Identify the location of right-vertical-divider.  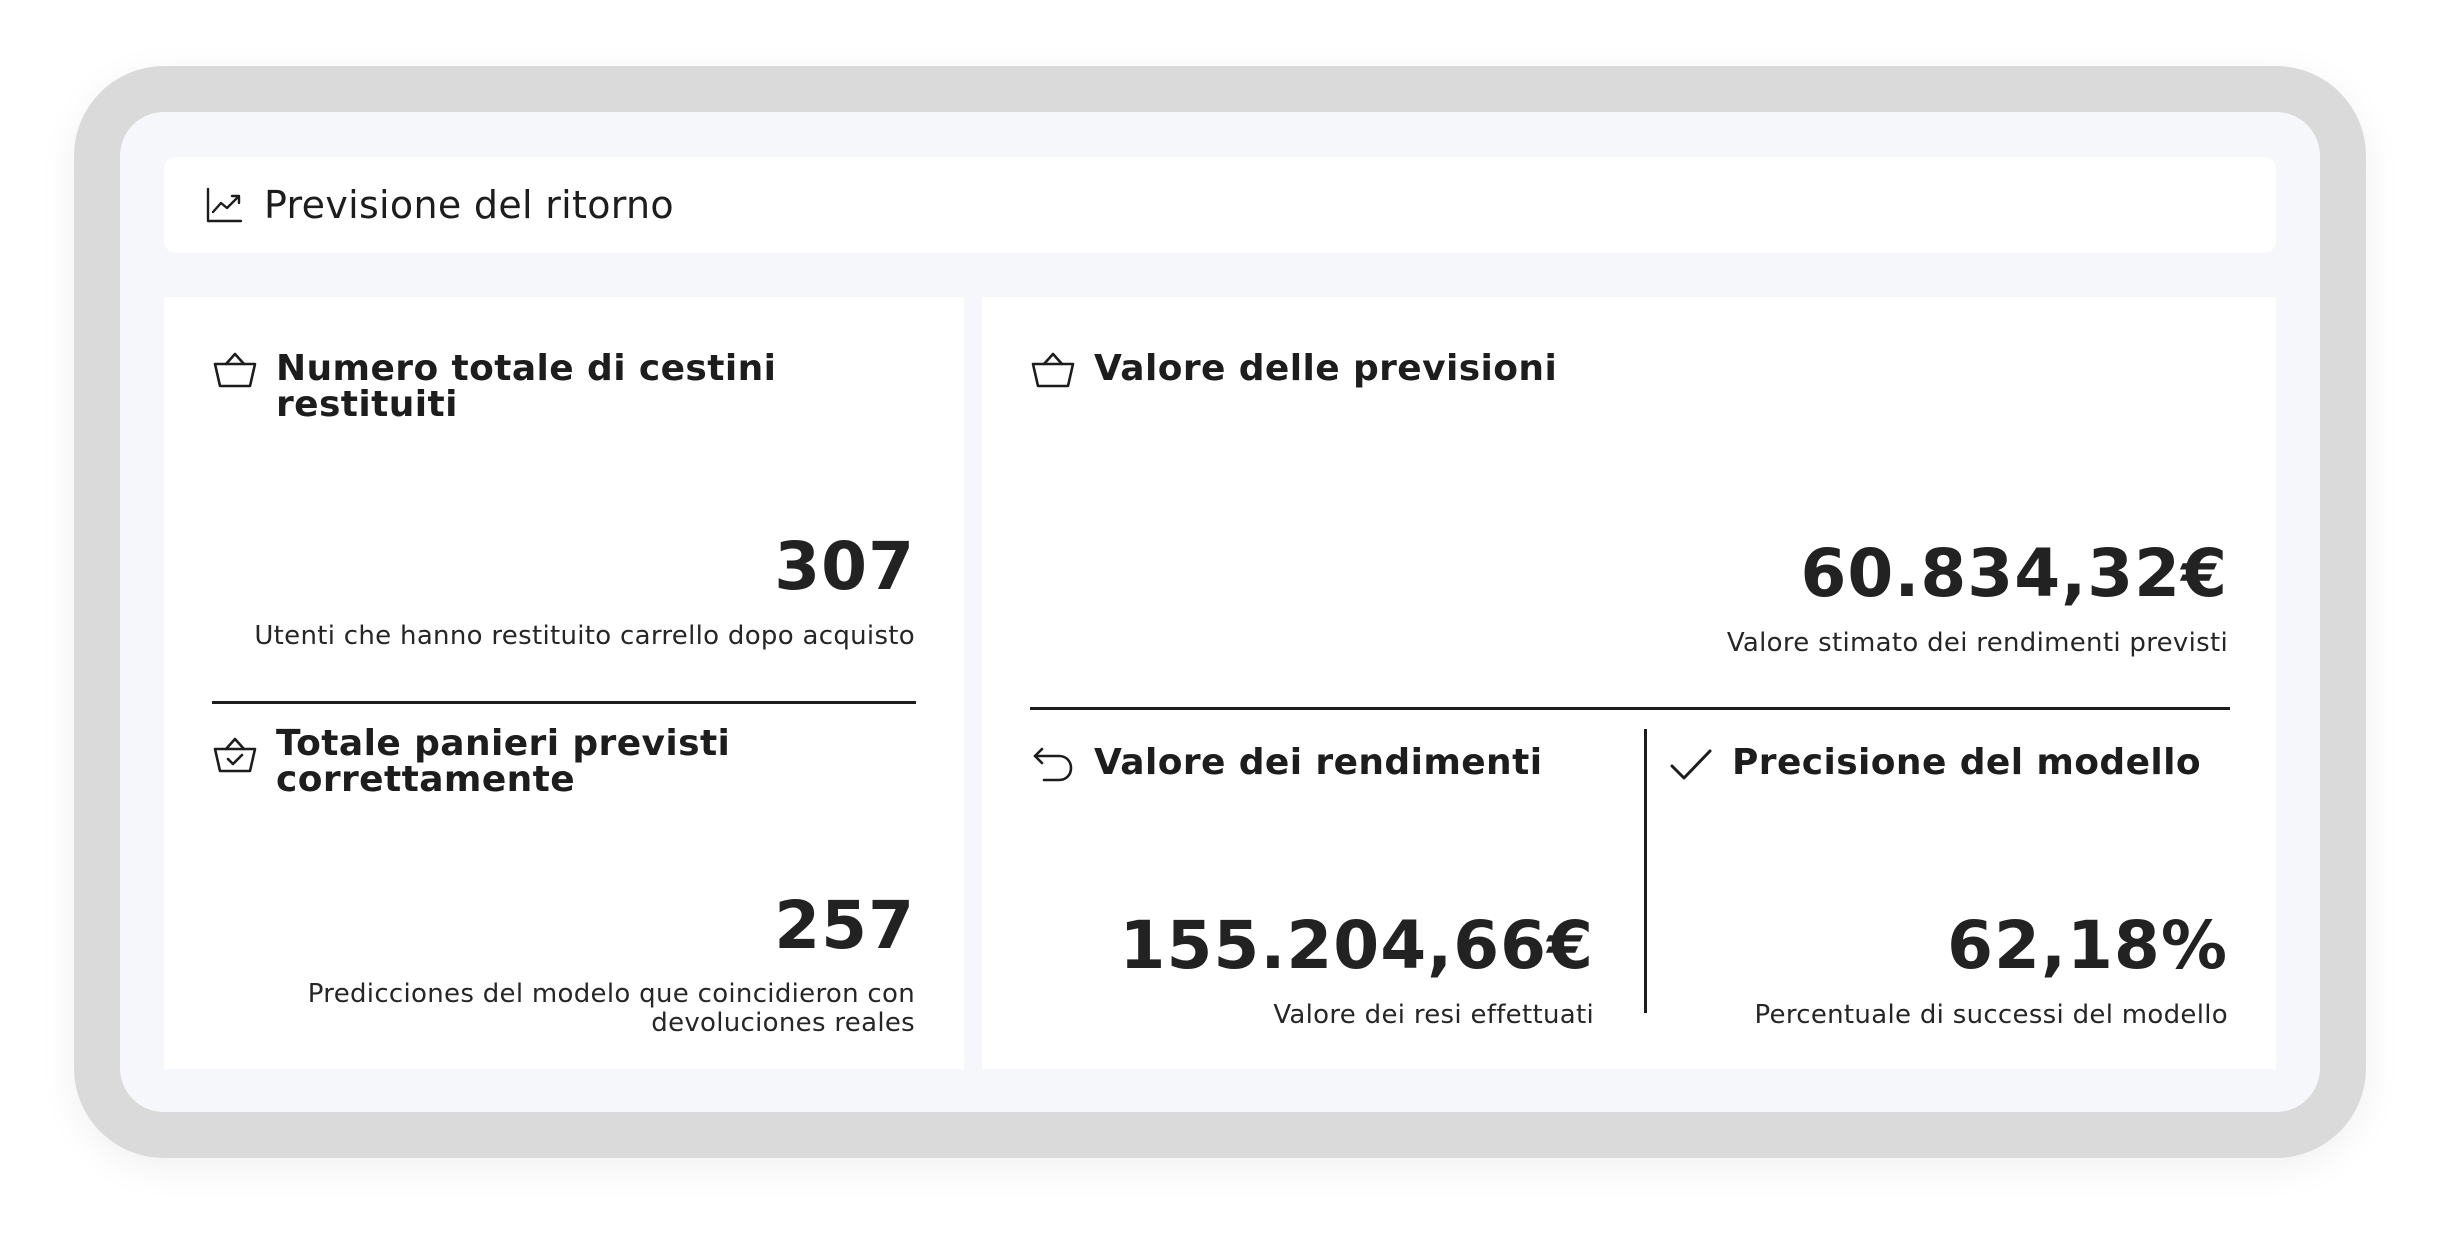
(1645, 871).